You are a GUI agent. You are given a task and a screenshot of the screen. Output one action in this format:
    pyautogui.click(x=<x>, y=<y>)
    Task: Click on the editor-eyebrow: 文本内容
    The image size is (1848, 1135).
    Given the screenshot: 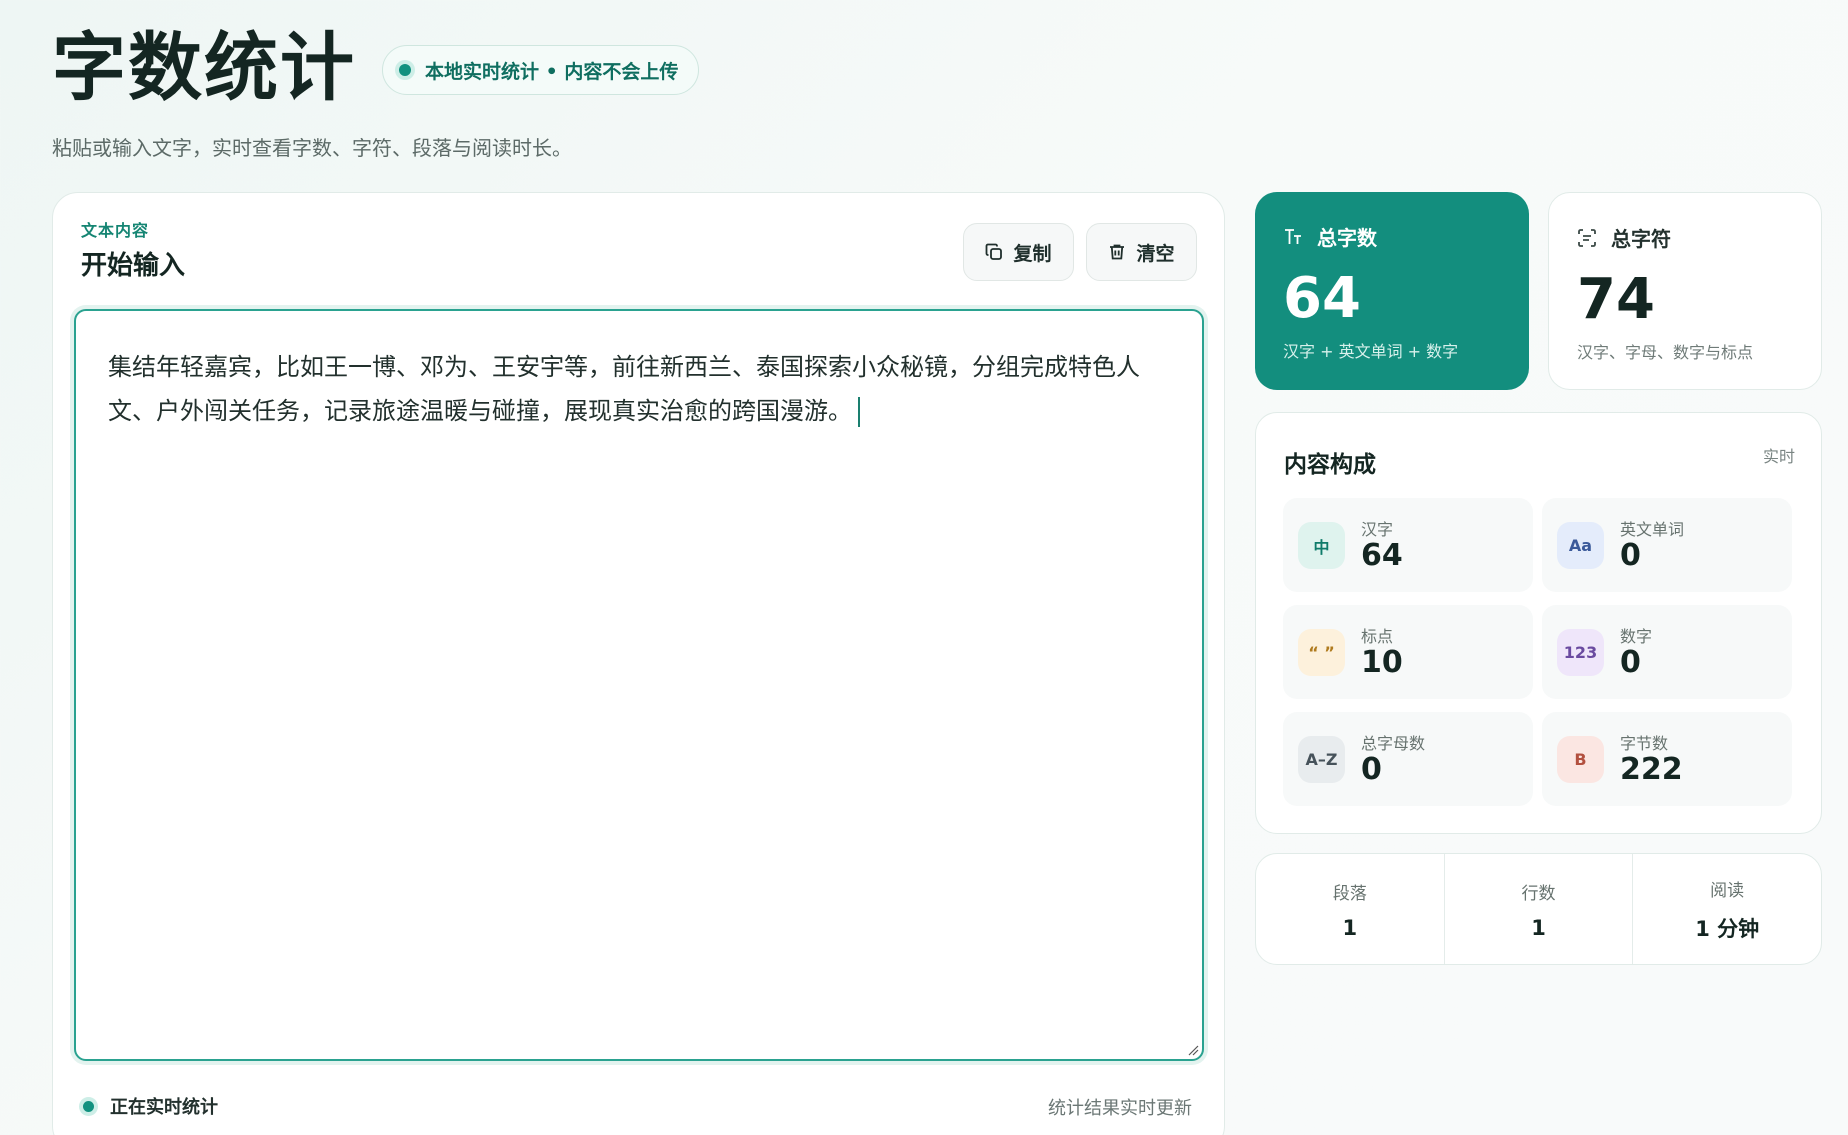 What is the action you would take?
    pyautogui.click(x=115, y=230)
    